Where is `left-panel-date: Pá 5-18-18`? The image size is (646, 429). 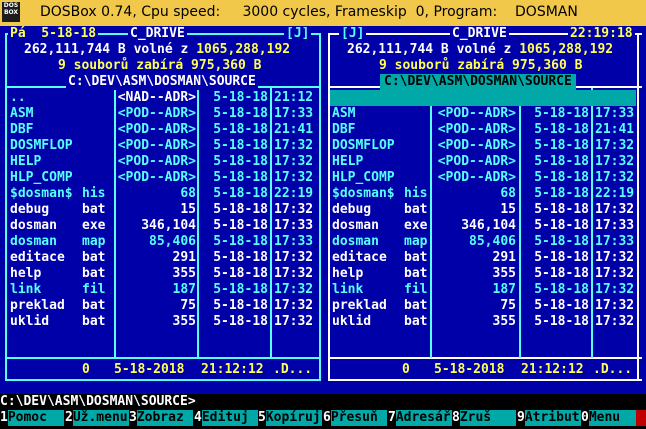 left-panel-date: Pá 5-18-18 is located at coordinates (53, 34).